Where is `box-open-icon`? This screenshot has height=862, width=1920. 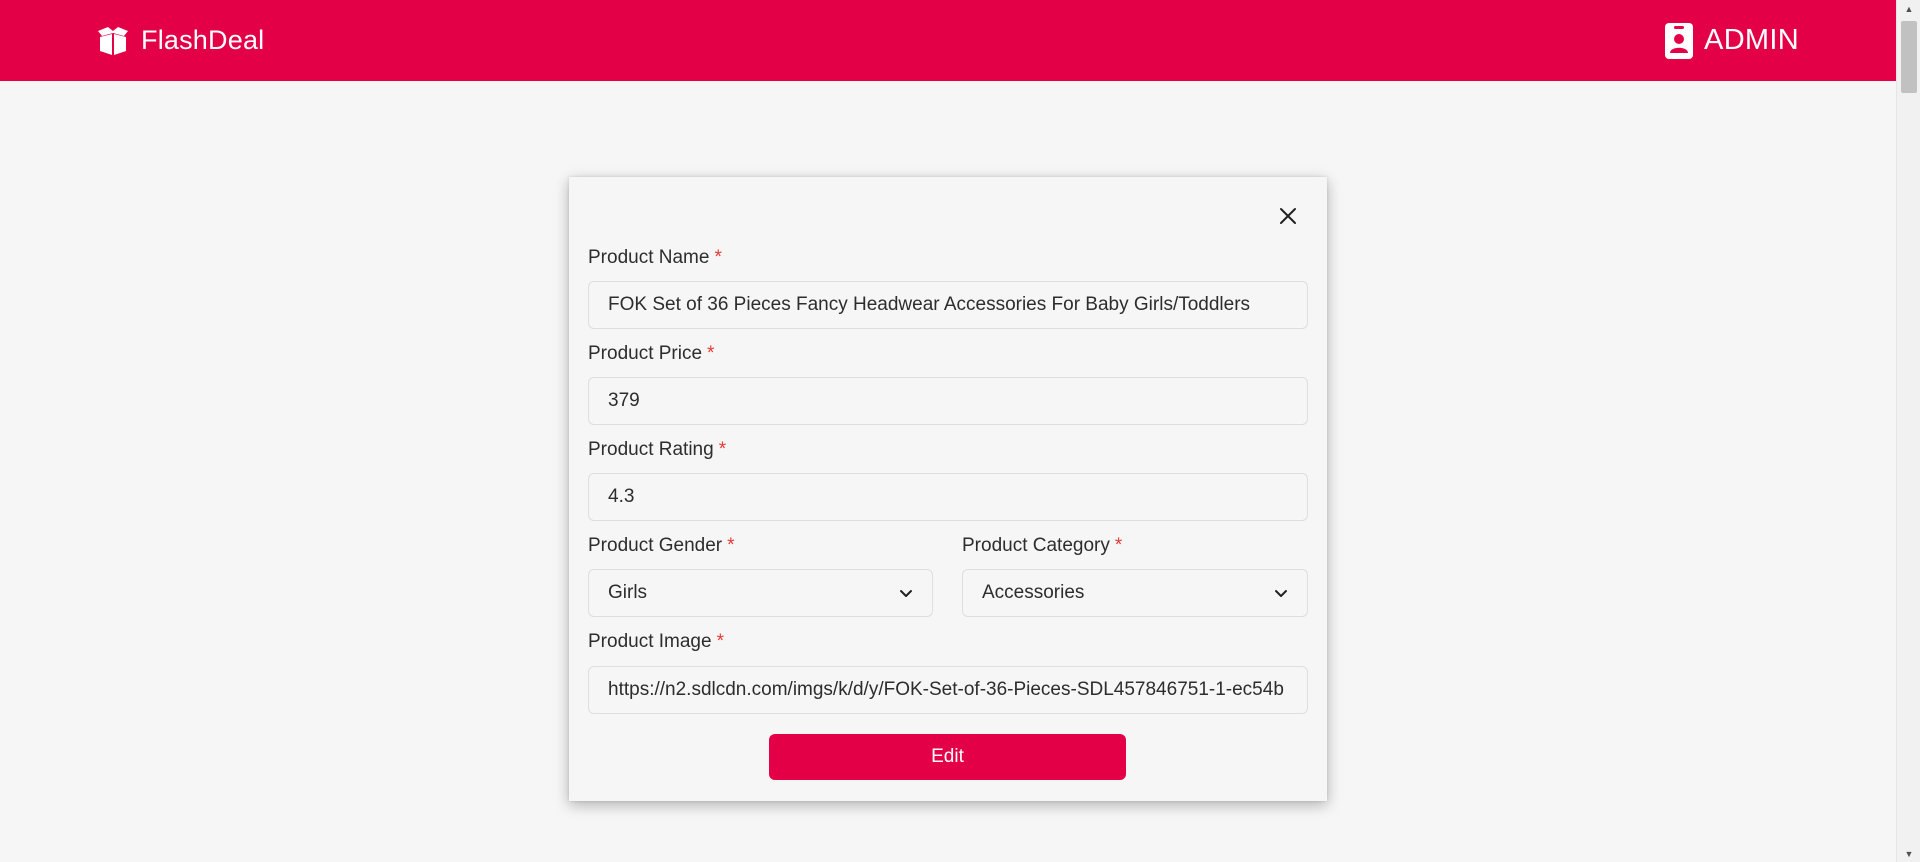
box-open-icon is located at coordinates (113, 40).